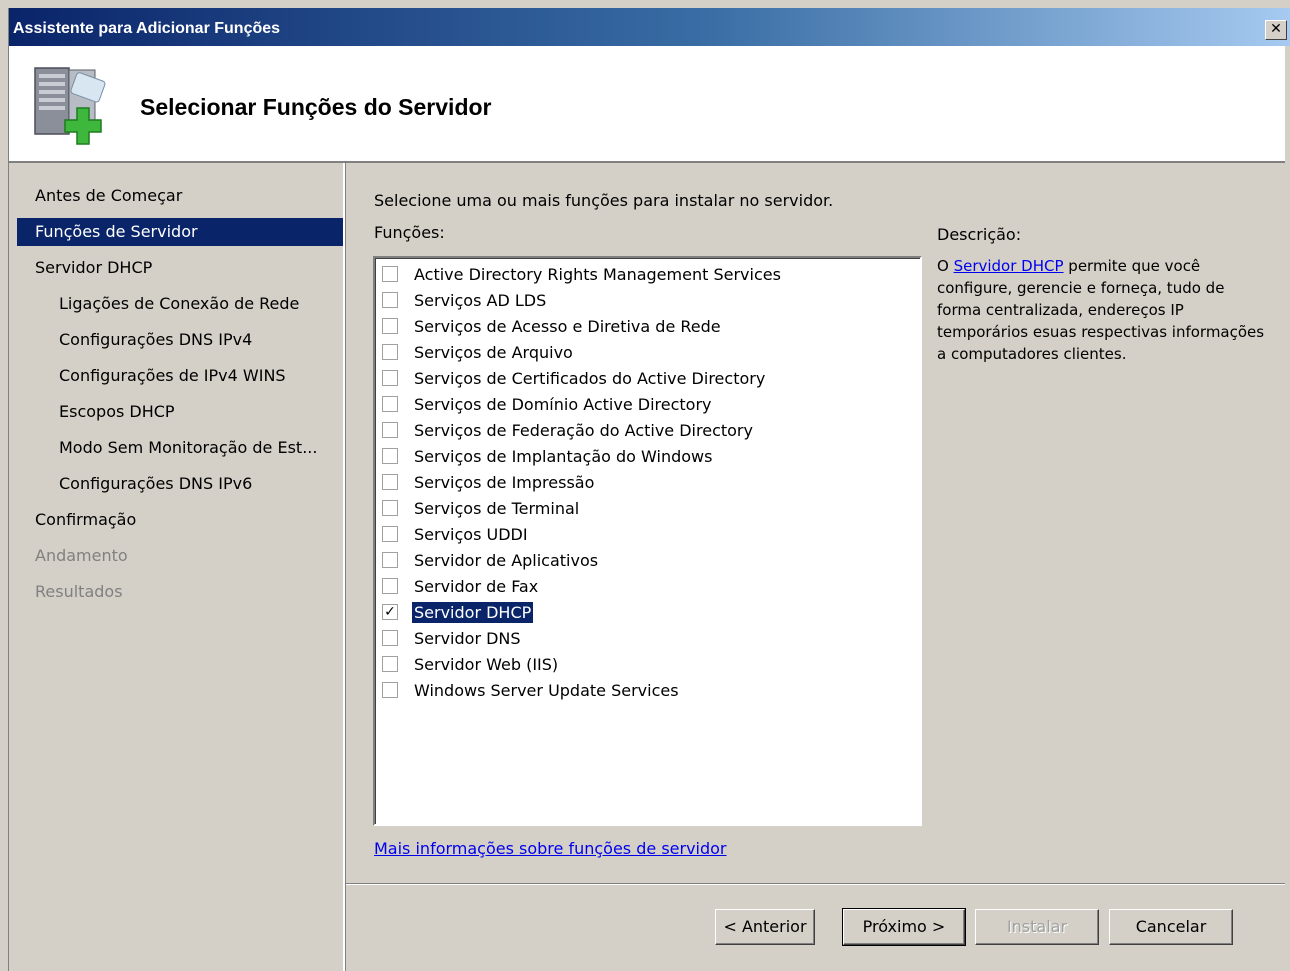 The image size is (1290, 971). Describe the element at coordinates (473, 612) in the screenshot. I see `role-label: Servidor DHCP` at that location.